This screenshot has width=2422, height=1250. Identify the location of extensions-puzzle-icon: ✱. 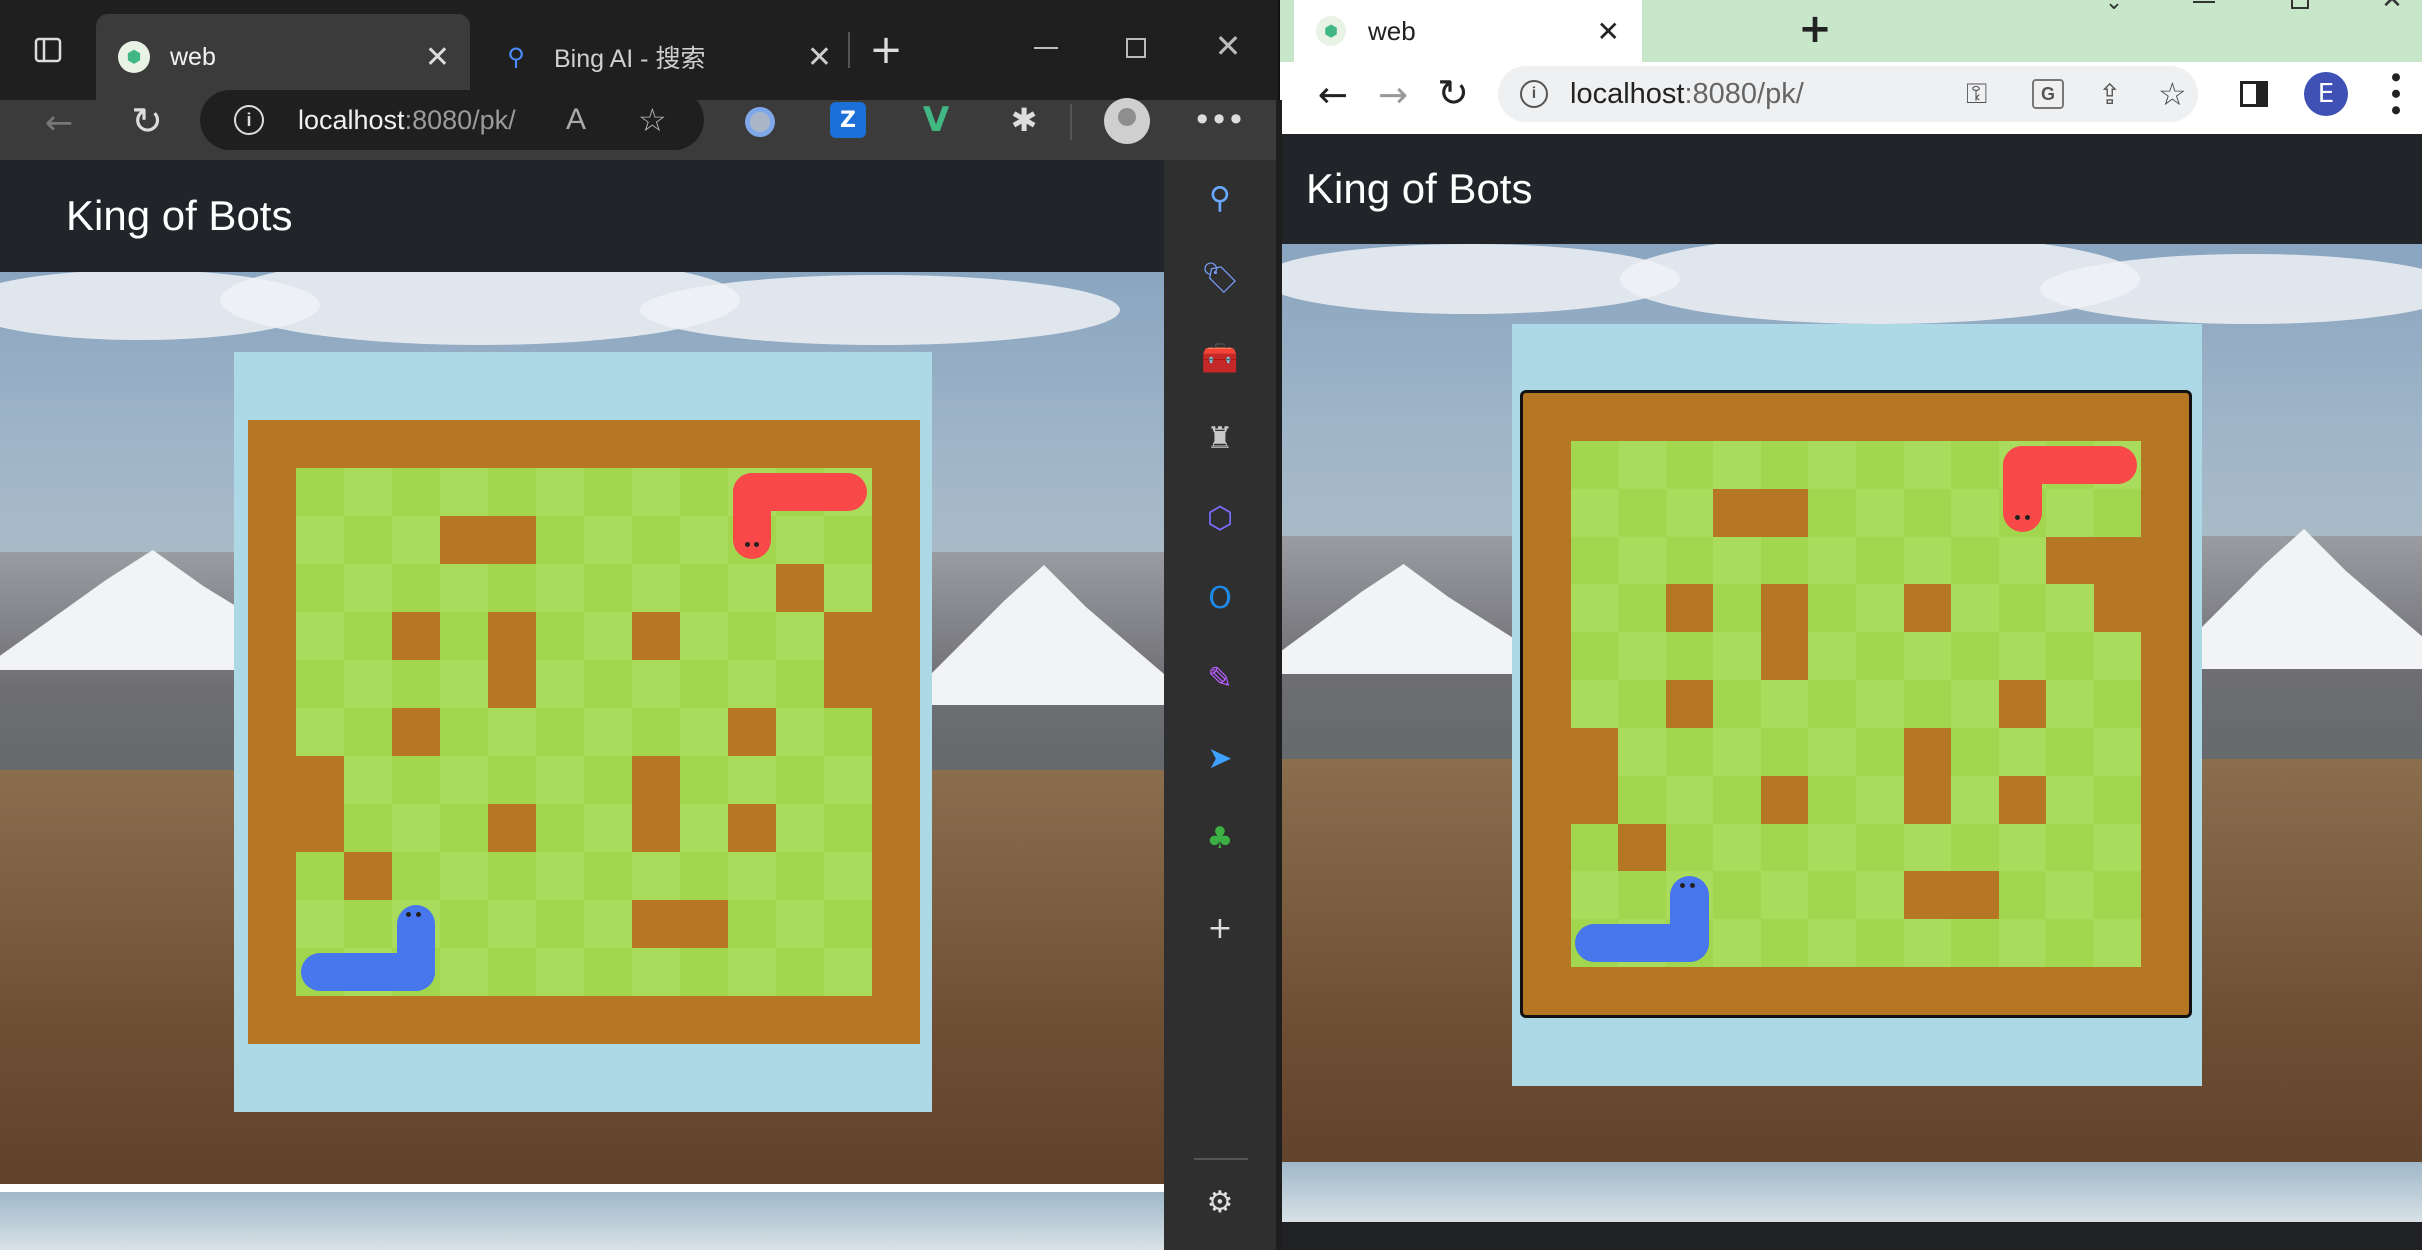
(1024, 120).